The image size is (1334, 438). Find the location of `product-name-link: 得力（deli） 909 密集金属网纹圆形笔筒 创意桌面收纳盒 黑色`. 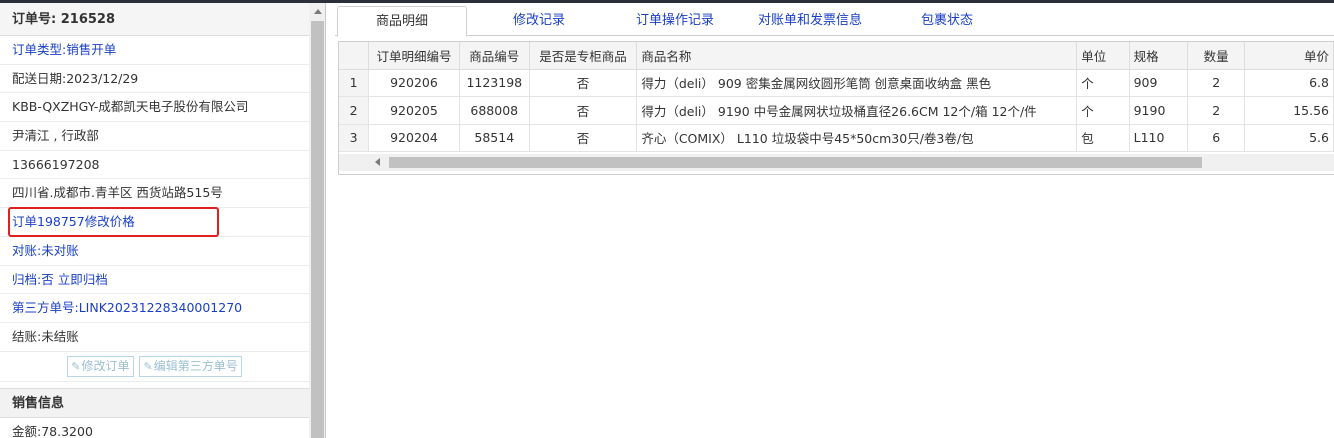

product-name-link: 得力（deli） 909 密集金属网纹圆形笔筒 创意桌面收纳盒 黑色 is located at coordinates (857, 83).